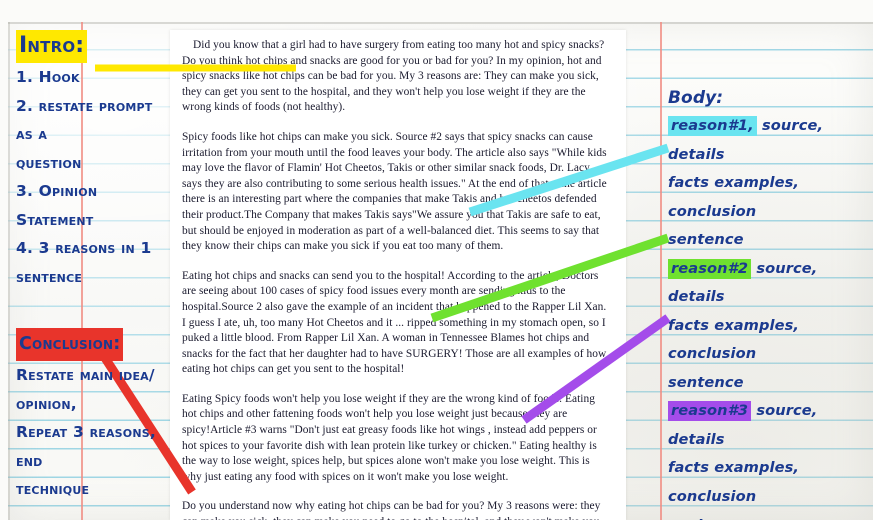 This screenshot has height=520, width=873. What do you see at coordinates (48, 77) in the screenshot?
I see `annotation-intro-line-1: 1. Hook` at bounding box center [48, 77].